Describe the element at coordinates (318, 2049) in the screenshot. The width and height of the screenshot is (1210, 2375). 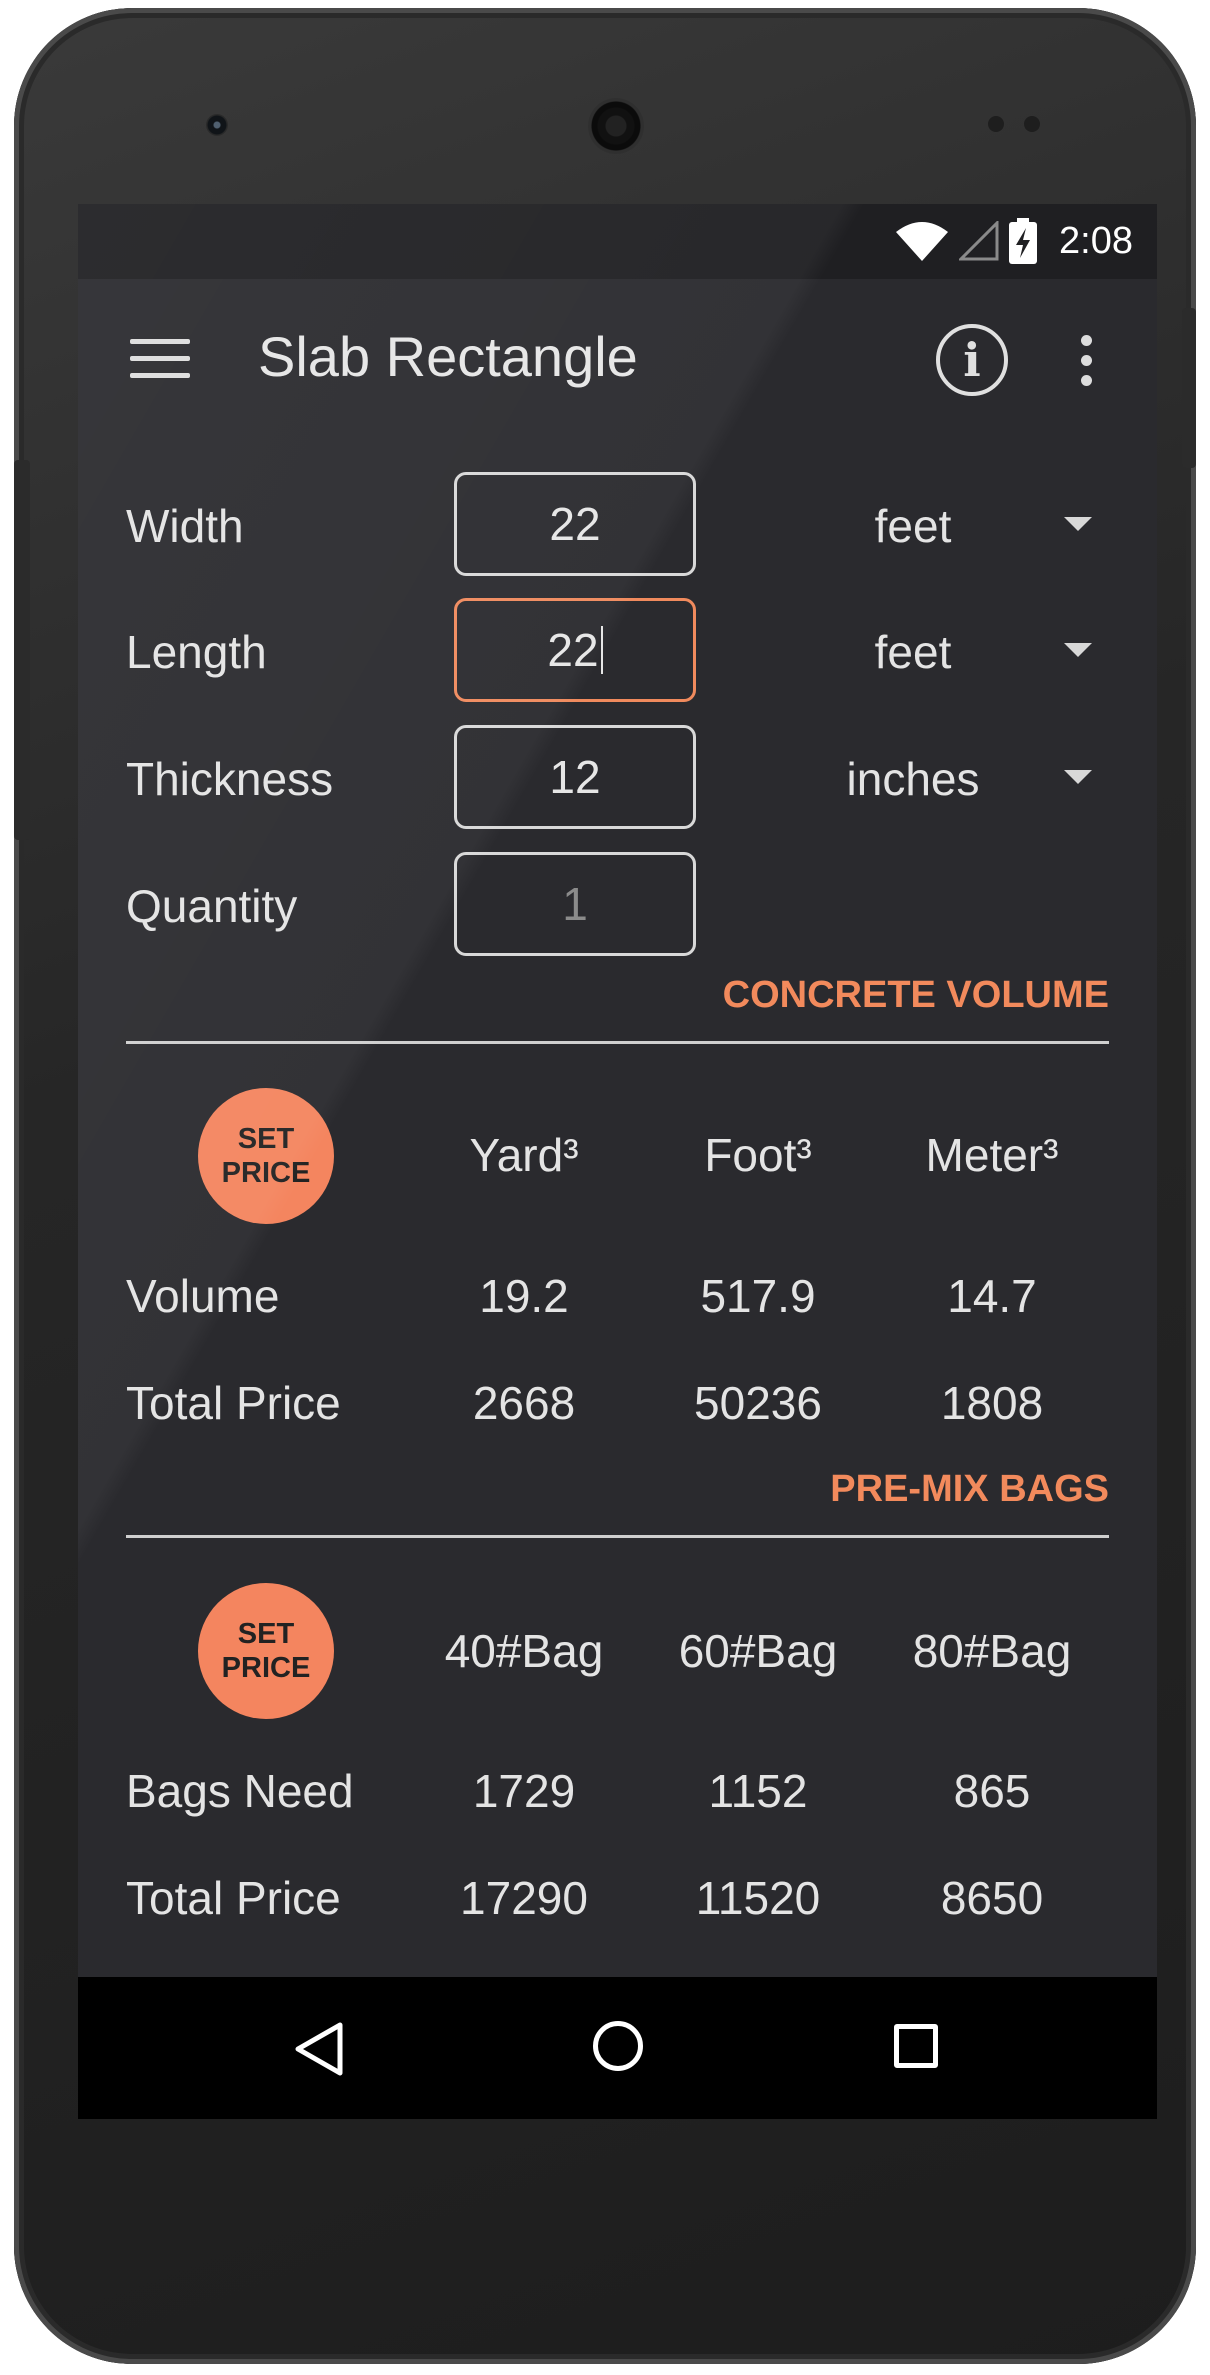
I see `nav-back-icon` at that location.